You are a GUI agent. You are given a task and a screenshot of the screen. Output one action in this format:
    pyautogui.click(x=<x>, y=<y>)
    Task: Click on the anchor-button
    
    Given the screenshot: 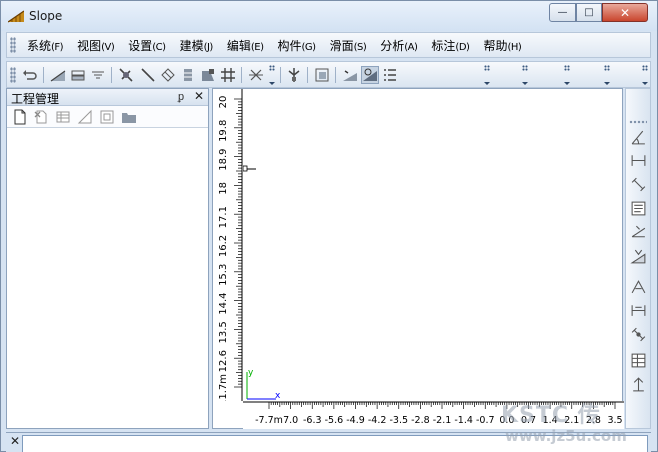 What is the action you would take?
    pyautogui.click(x=208, y=75)
    